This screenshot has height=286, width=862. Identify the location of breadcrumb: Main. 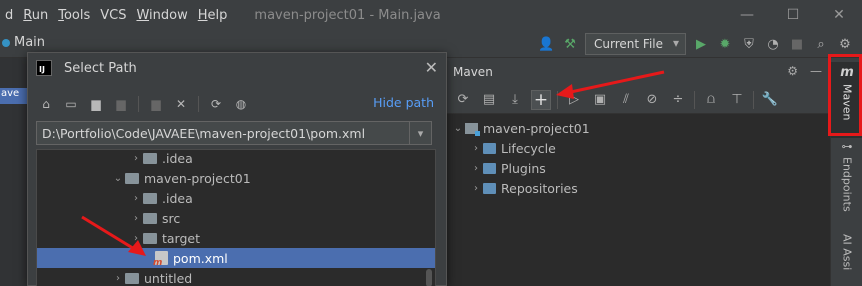
(22, 42).